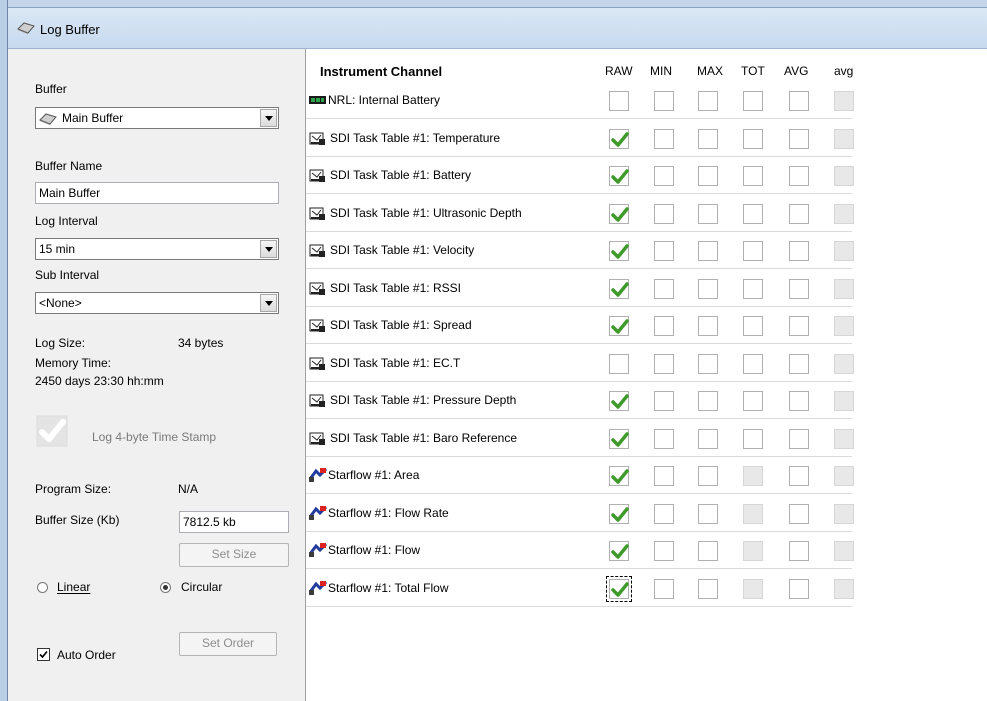 The height and width of the screenshot is (701, 987). What do you see at coordinates (381, 71) in the screenshot?
I see `header-instrument-channel: Instrument Channel` at bounding box center [381, 71].